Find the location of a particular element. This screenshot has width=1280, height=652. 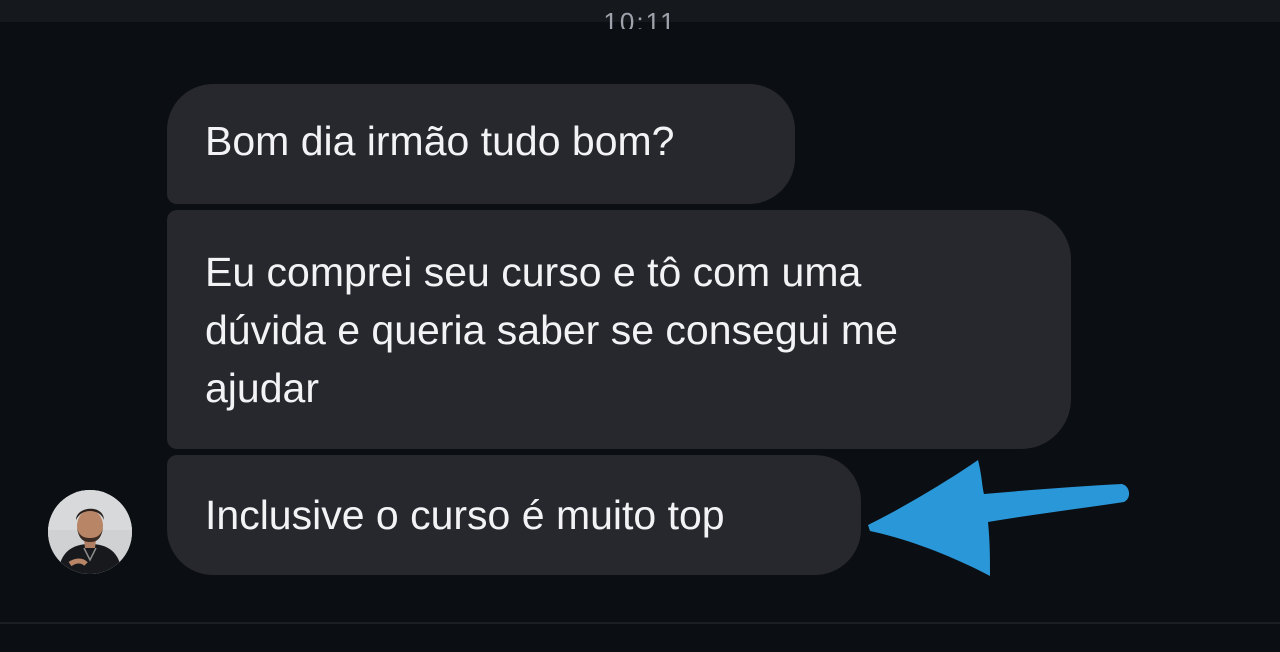

message-text: Bom dia irmão tudo bom? is located at coordinates (440, 141).